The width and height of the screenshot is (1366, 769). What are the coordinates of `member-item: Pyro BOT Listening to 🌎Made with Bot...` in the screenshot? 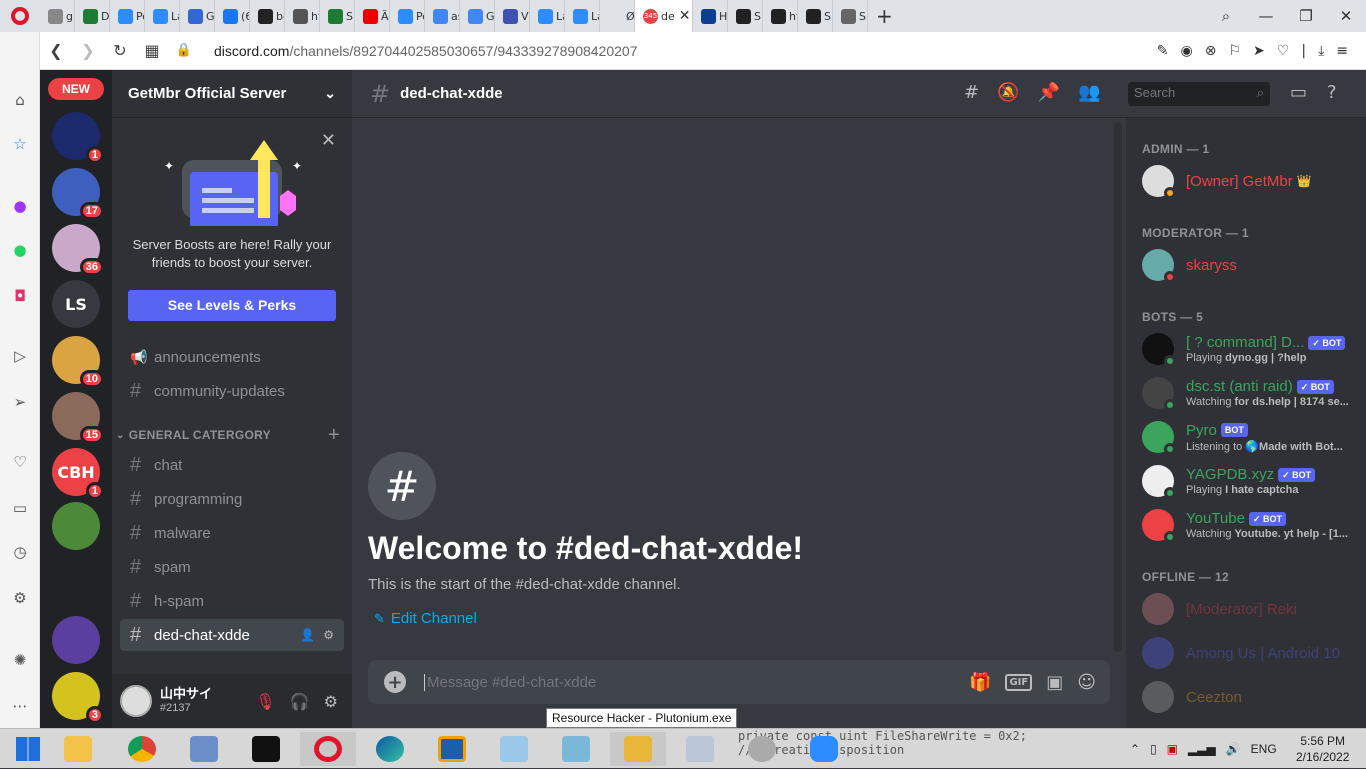 It's located at (1252, 437).